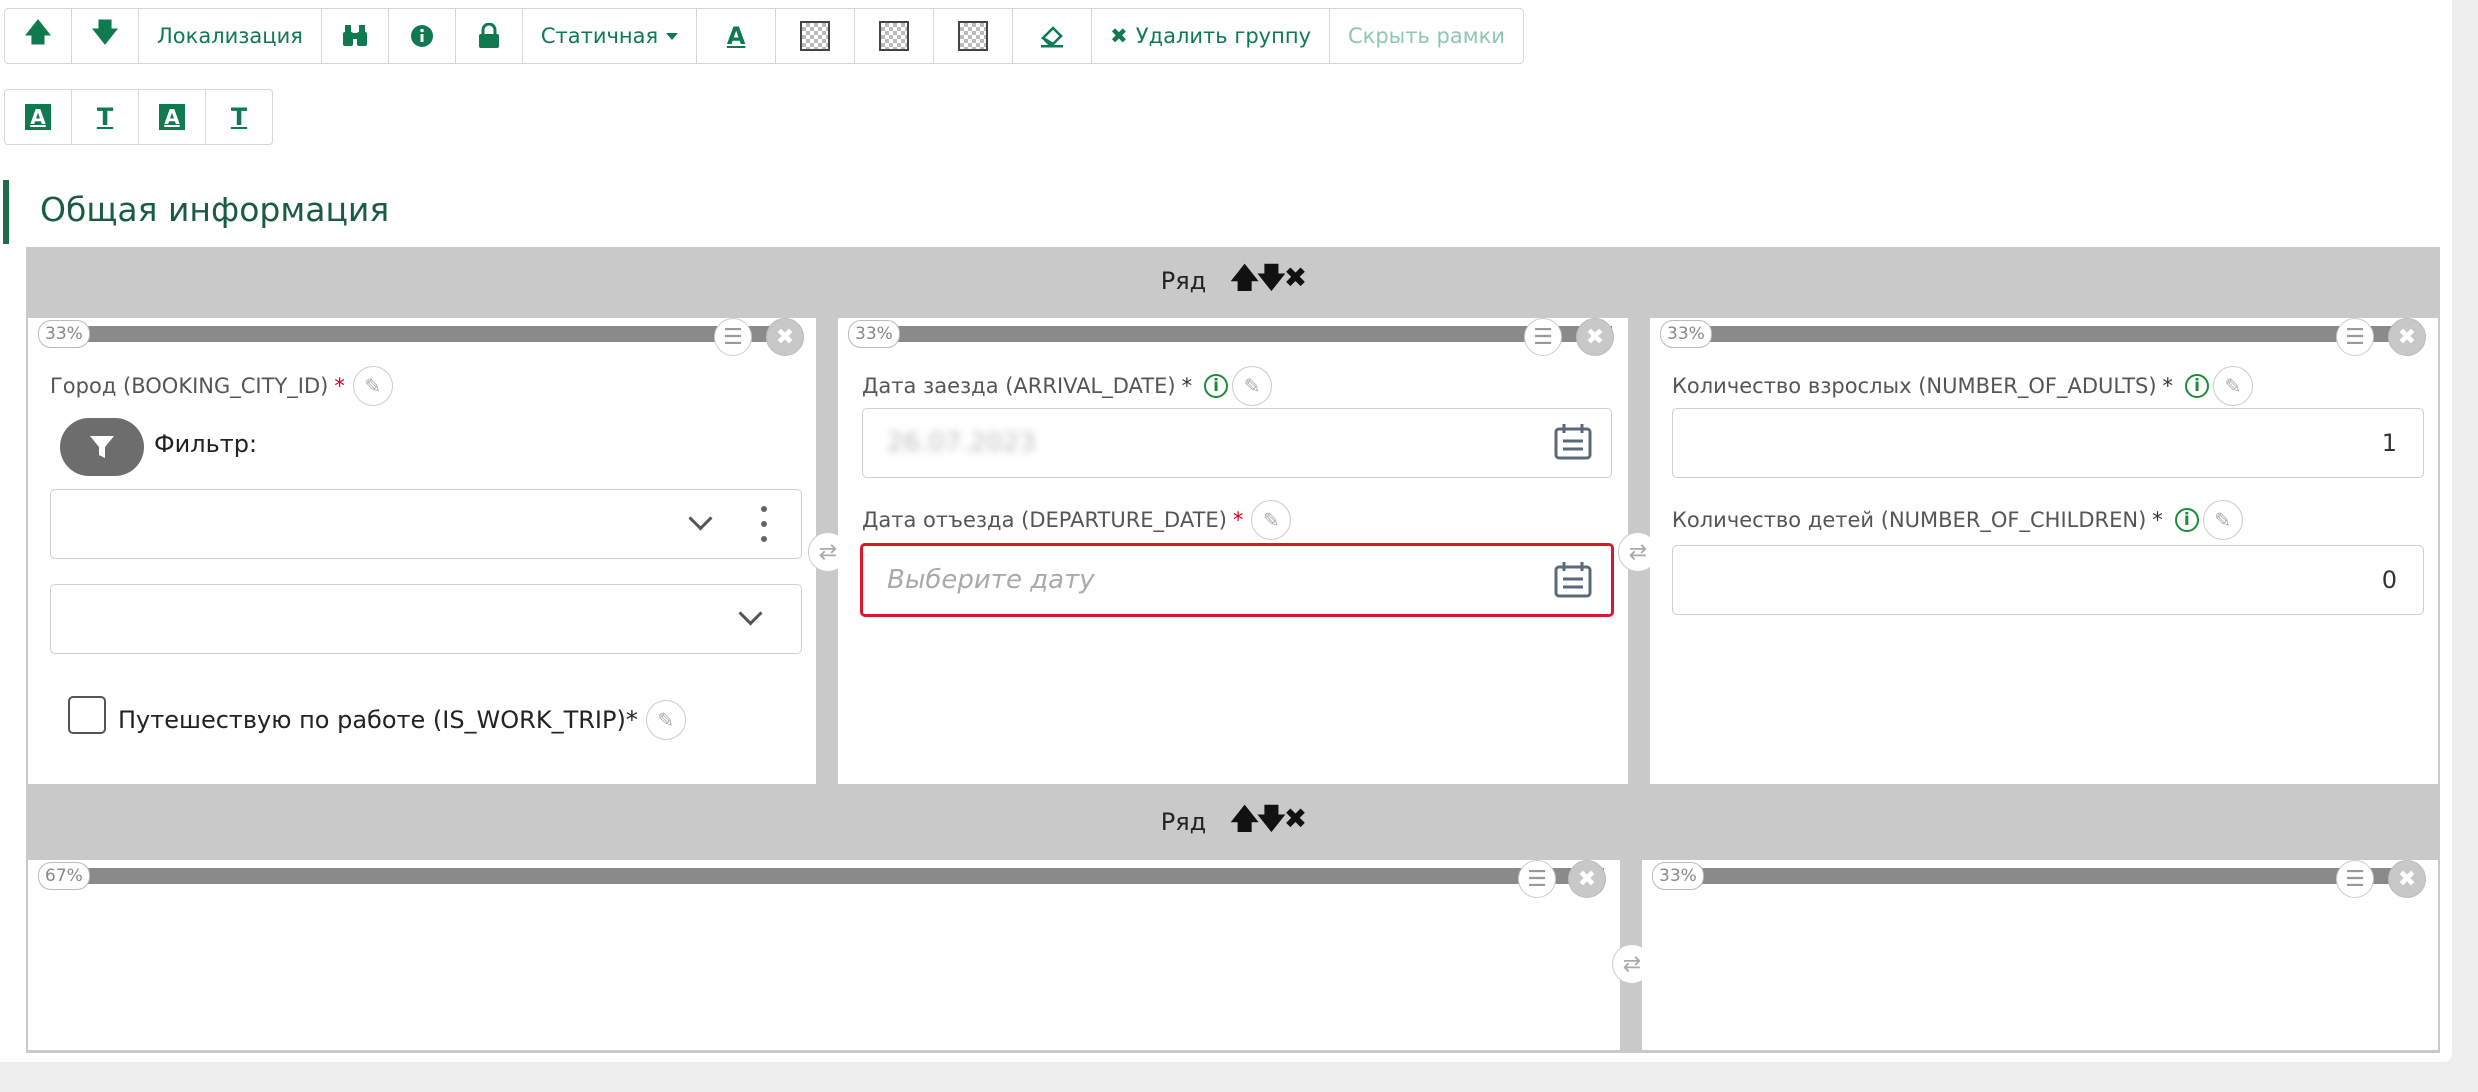 This screenshot has height=1092, width=2478. I want to click on row-header-1: Ряд 🡅🡇✖, so click(1233, 281).